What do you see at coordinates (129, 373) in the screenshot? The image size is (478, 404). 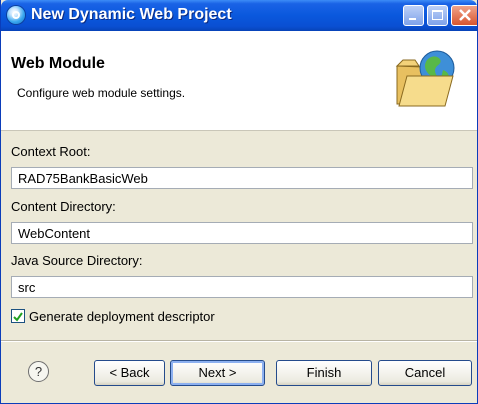 I see `back-button: < Back` at bounding box center [129, 373].